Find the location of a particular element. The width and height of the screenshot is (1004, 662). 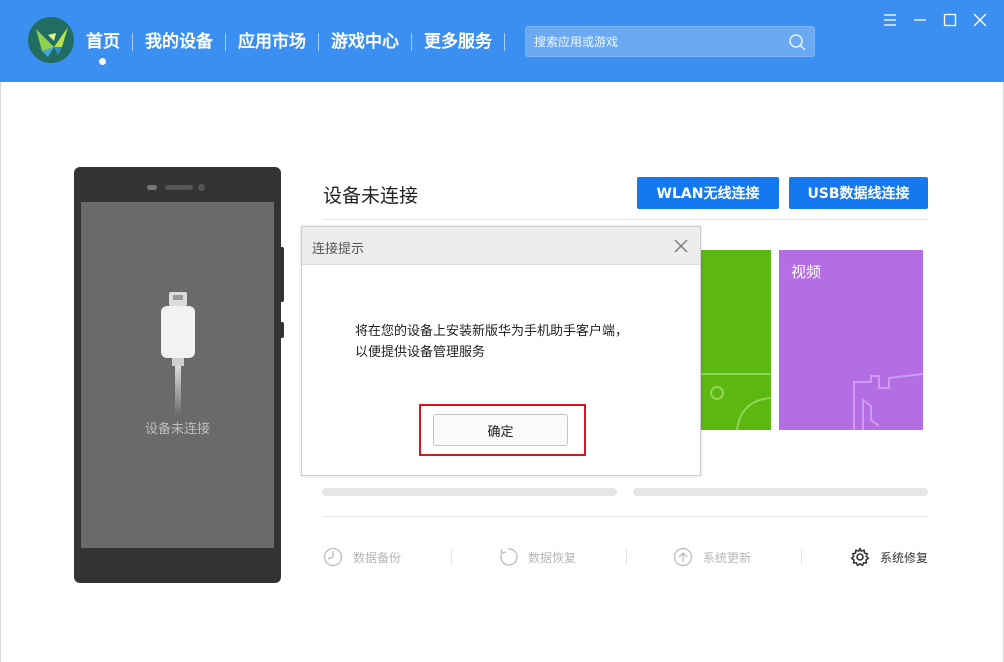

nav-game-center: 游戏中心 is located at coordinates (365, 42).